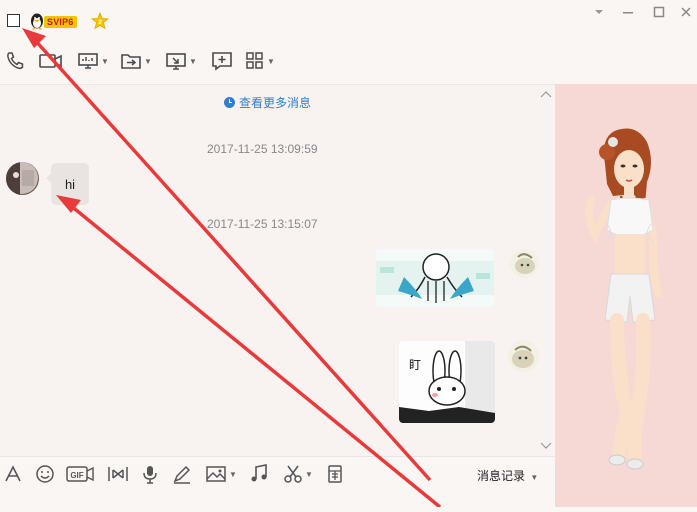  I want to click on gif-button: GIF, so click(80, 474).